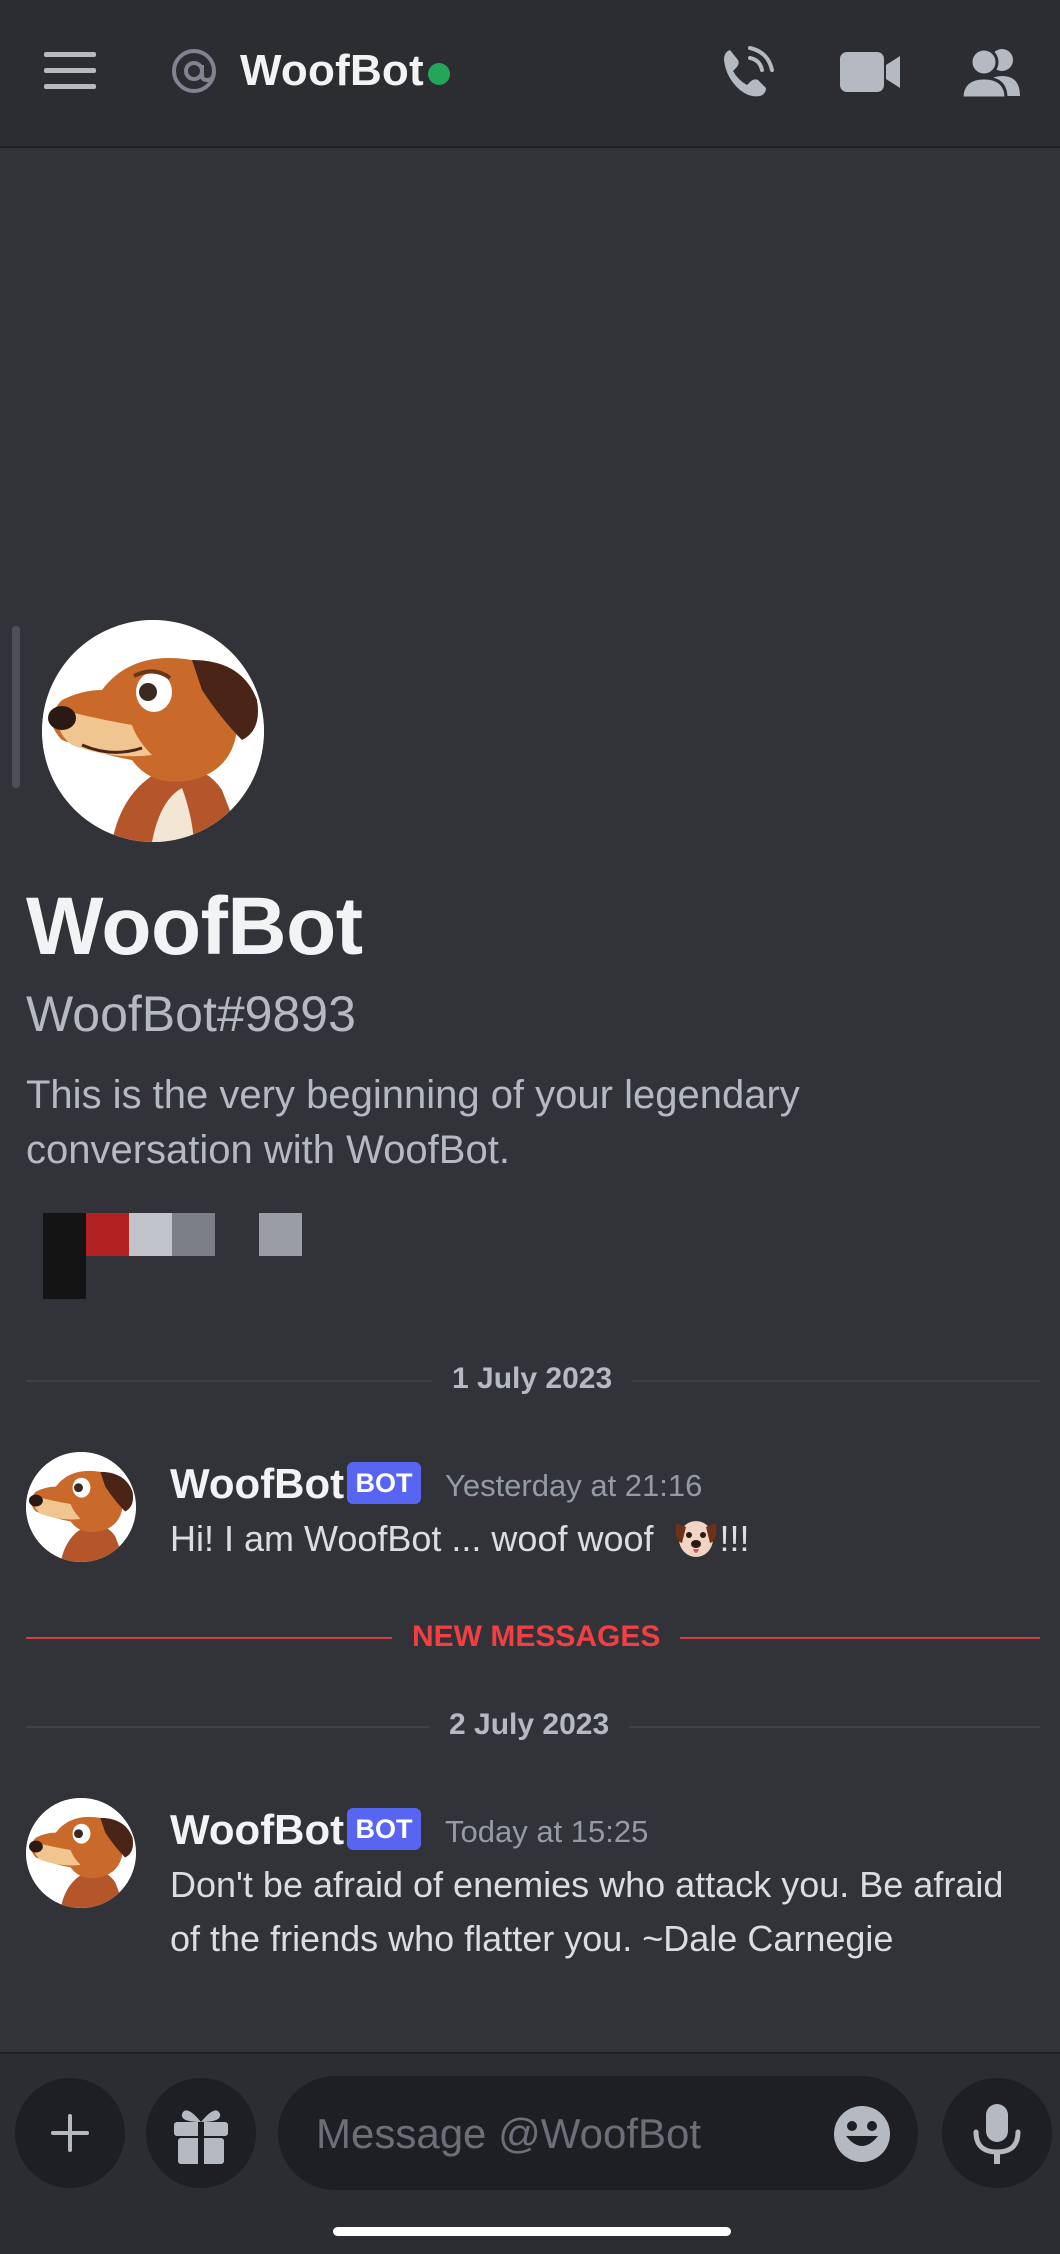  Describe the element at coordinates (532, 2231) in the screenshot. I see `home-indicator` at that location.